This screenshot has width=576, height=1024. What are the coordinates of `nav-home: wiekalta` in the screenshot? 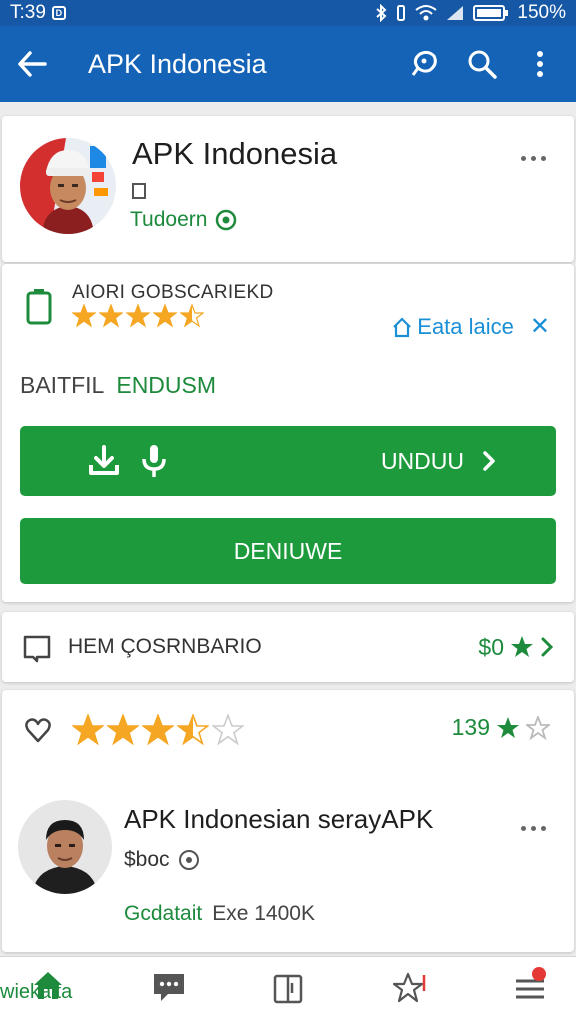 It's located at (36, 987).